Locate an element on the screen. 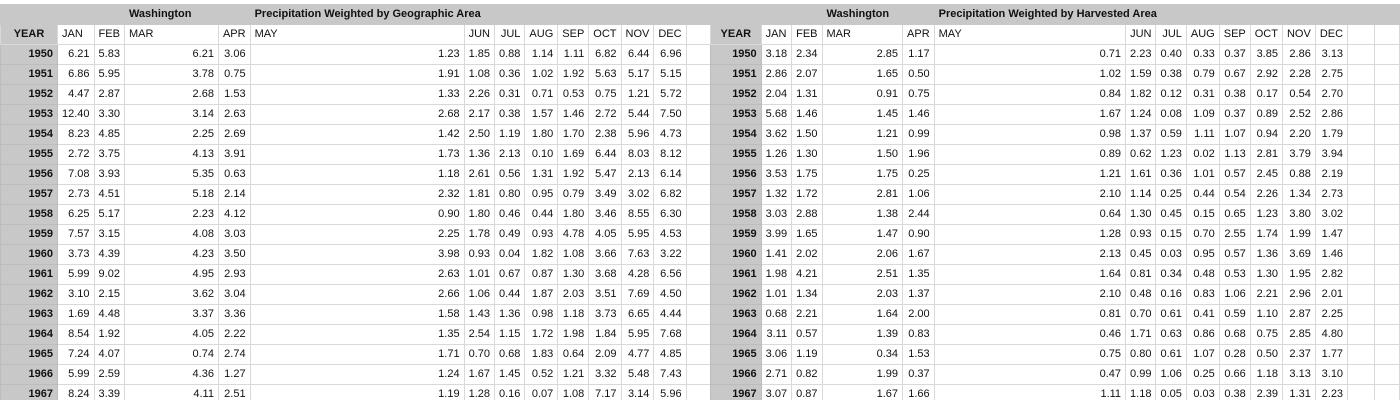 The image size is (1400, 400). value-cell: 0.87 is located at coordinates (807, 392).